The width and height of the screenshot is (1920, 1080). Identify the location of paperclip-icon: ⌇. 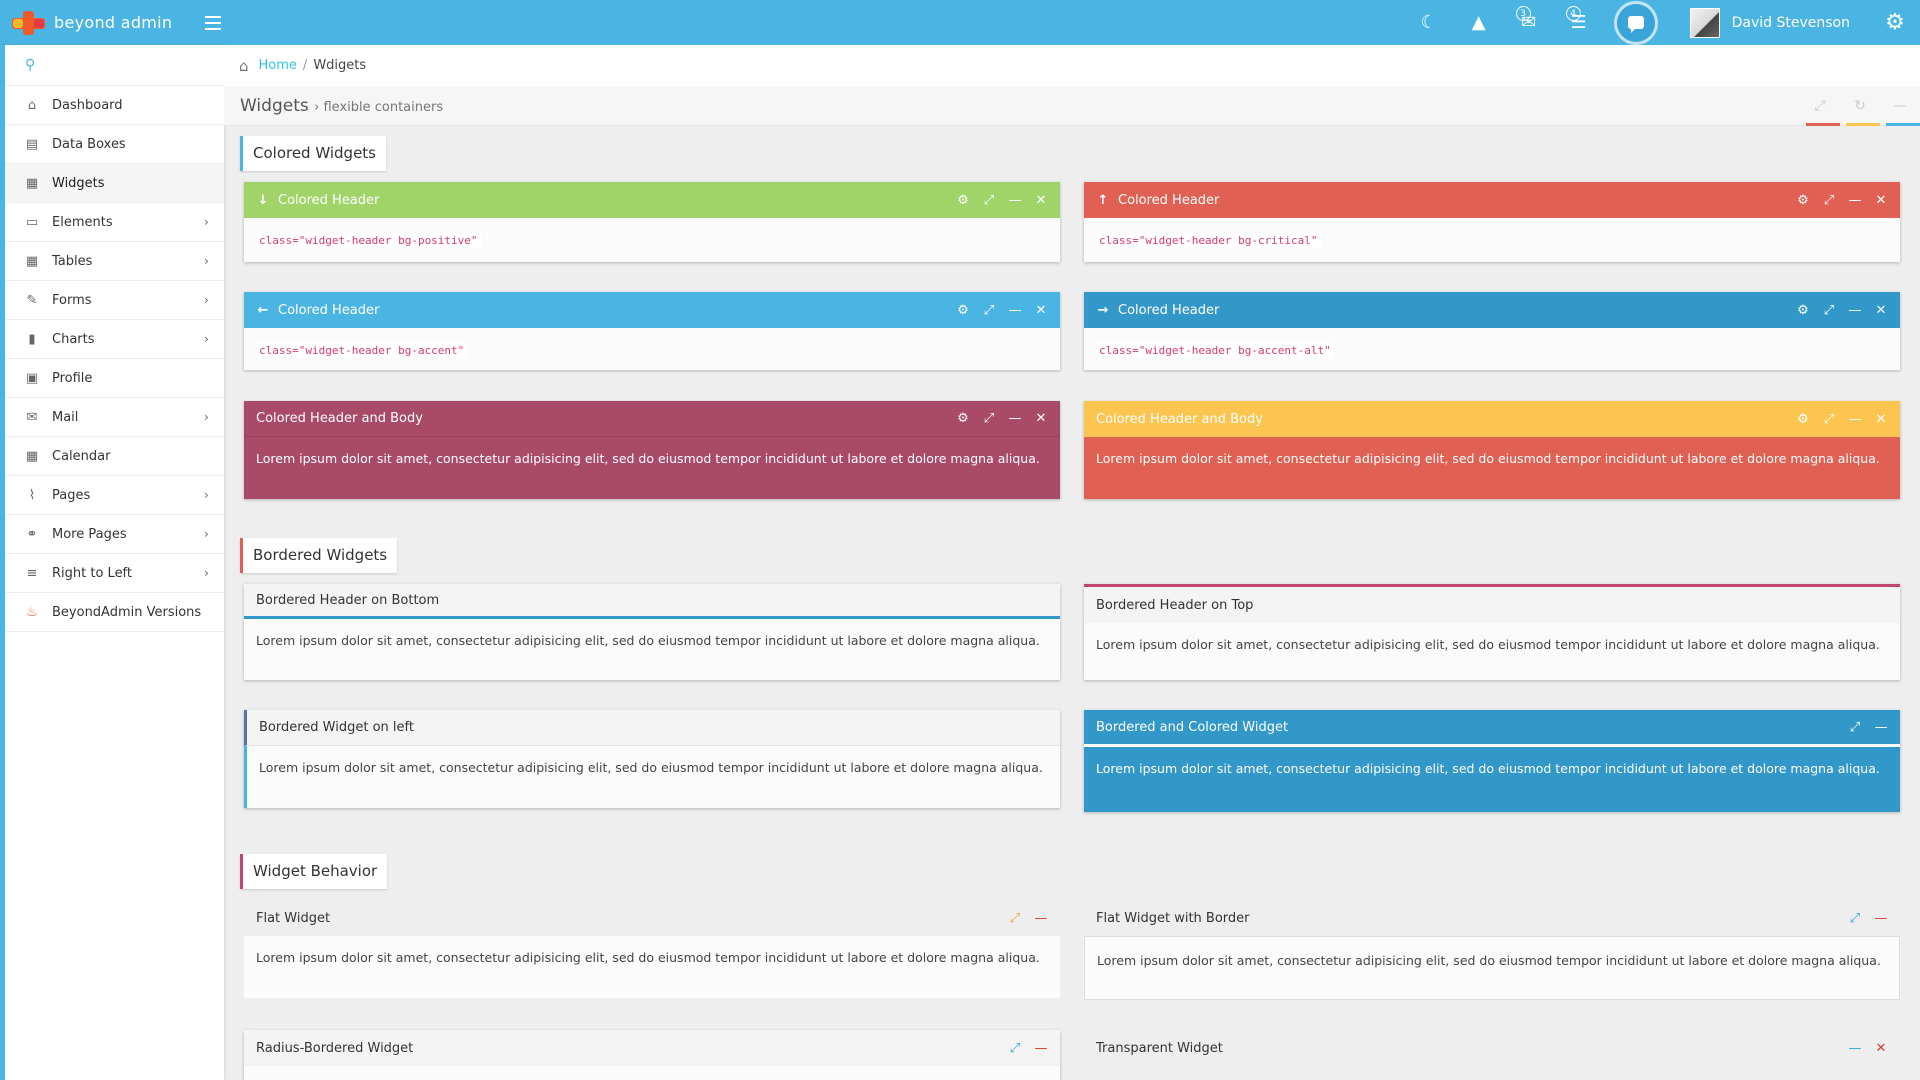
(32, 495).